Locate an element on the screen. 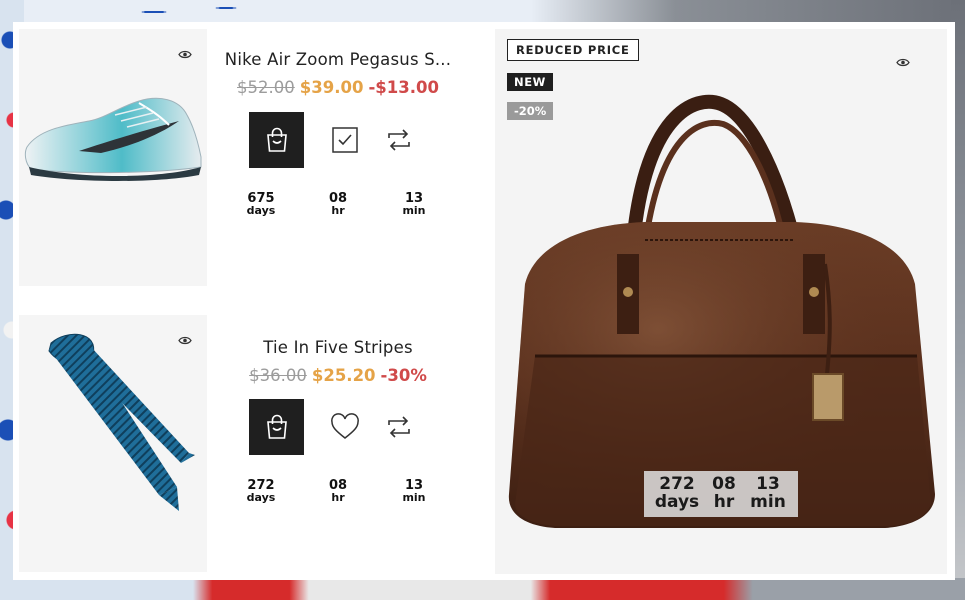 The width and height of the screenshot is (965, 600). sale-price: $39.00 is located at coordinates (331, 87).